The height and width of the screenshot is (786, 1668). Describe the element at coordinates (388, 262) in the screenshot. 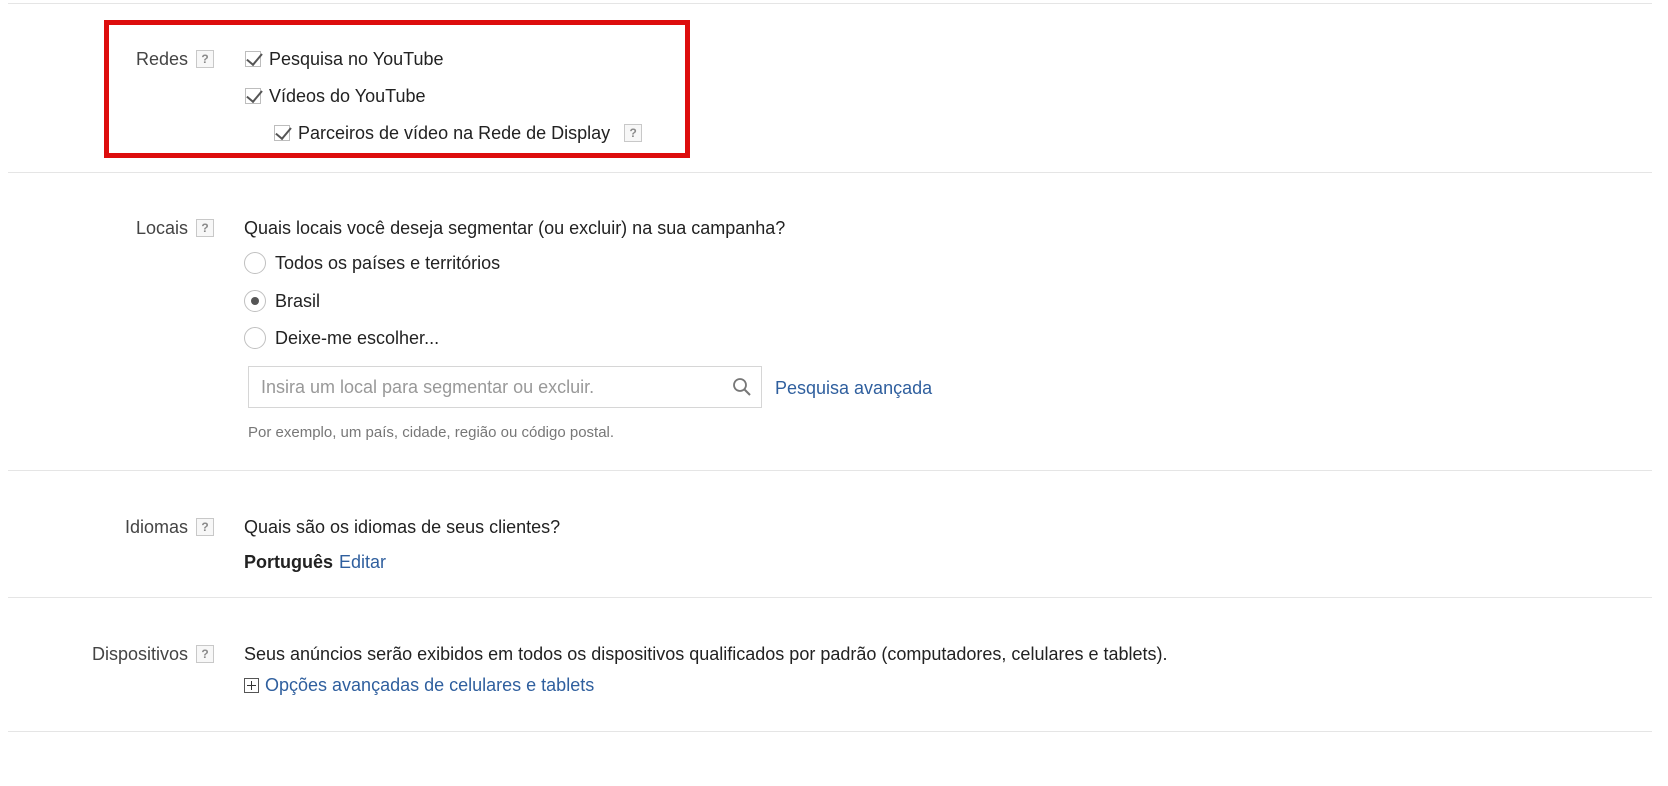

I see `radio-label: Todos os países e territórios` at that location.